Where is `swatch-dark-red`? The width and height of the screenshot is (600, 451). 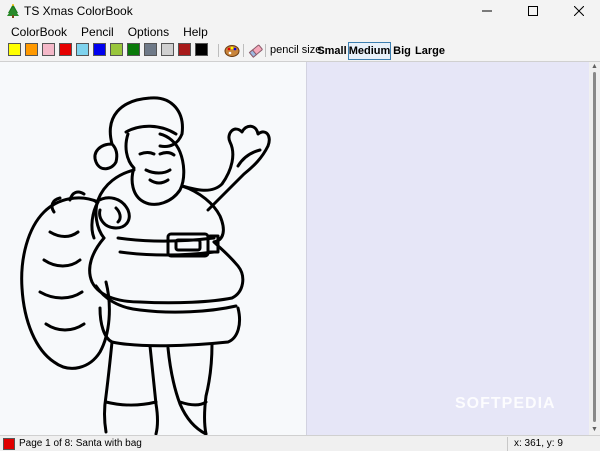
swatch-dark-red is located at coordinates (184, 49).